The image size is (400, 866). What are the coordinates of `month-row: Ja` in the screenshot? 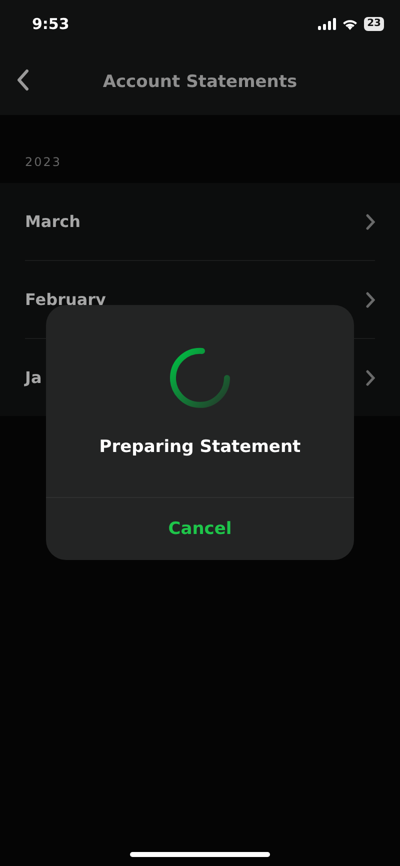 It's located at (200, 377).